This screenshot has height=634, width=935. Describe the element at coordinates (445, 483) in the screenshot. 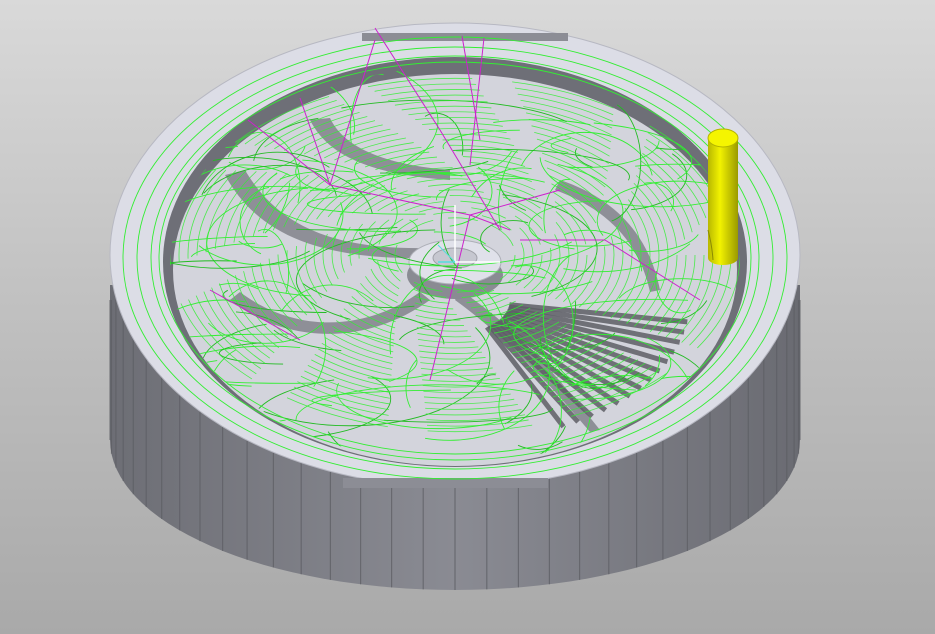

I see `bottom-slot` at that location.